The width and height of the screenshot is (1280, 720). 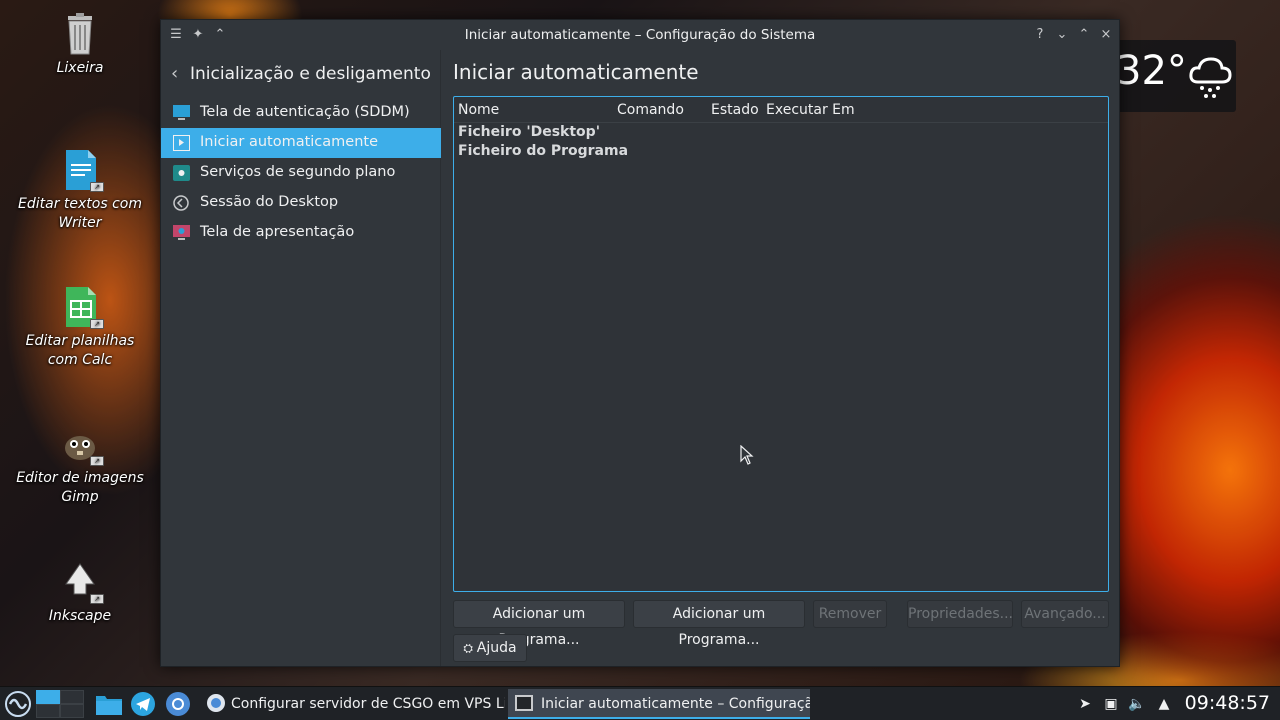 I want to click on desktop-icon-writer: ↗ Editar textos com Writer, so click(x=80, y=190).